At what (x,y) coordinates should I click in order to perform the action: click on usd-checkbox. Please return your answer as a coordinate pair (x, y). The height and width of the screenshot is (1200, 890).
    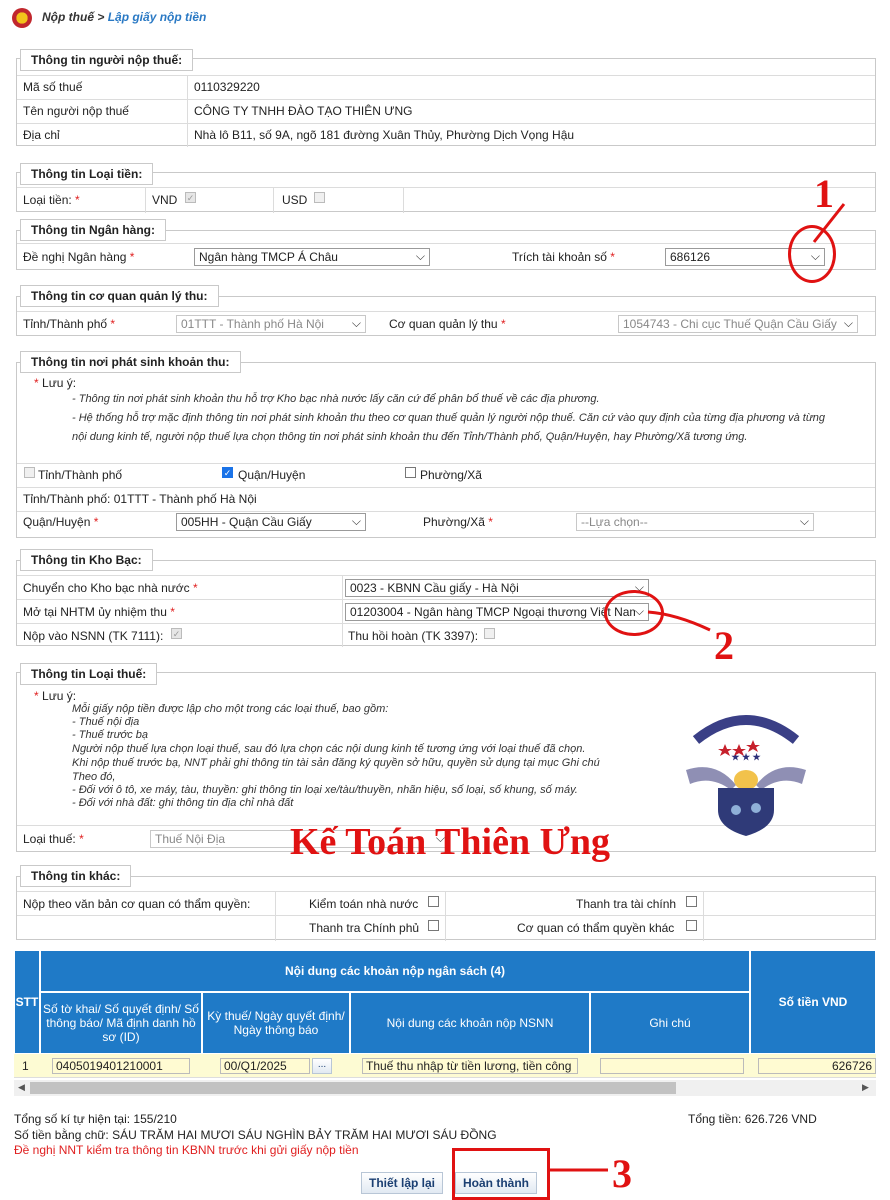
    Looking at the image, I should click on (319, 197).